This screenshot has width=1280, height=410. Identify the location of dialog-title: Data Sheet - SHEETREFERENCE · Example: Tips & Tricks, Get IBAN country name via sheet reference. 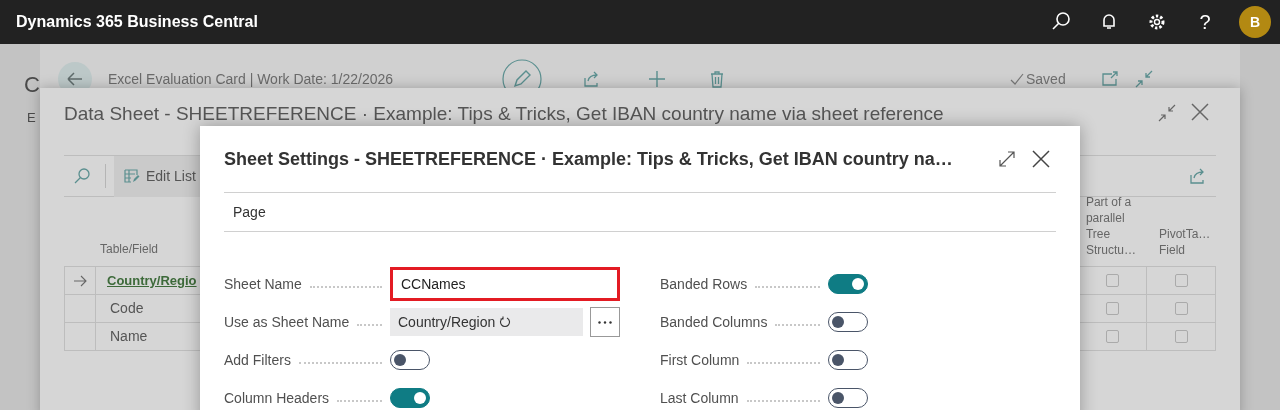
(504, 114).